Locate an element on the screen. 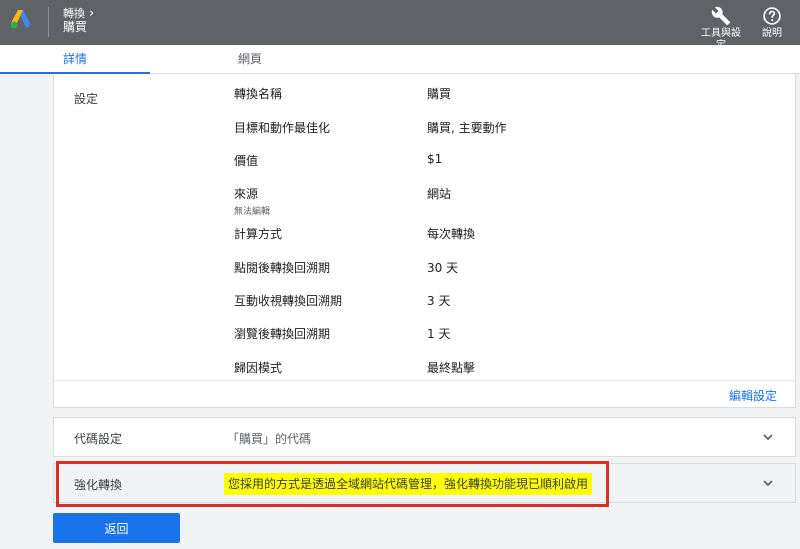 The width and height of the screenshot is (800, 549). tag-setup-value: 「購買」的代碼 is located at coordinates (269, 439).